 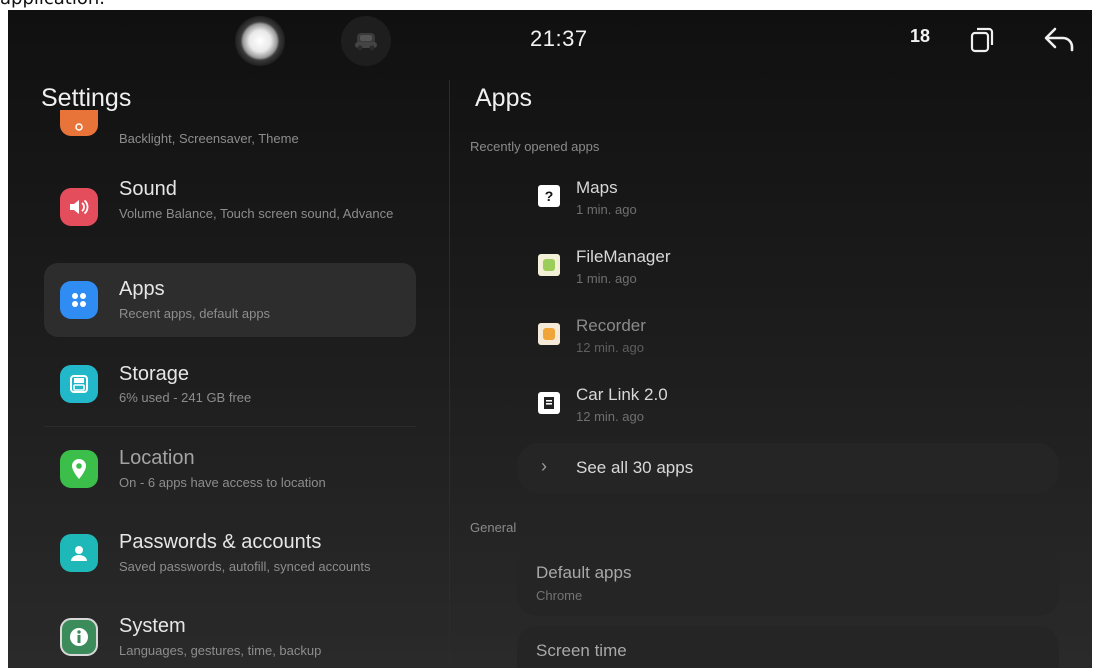 I want to click on see-all-apps-button: › See all 30 apps, so click(x=788, y=468).